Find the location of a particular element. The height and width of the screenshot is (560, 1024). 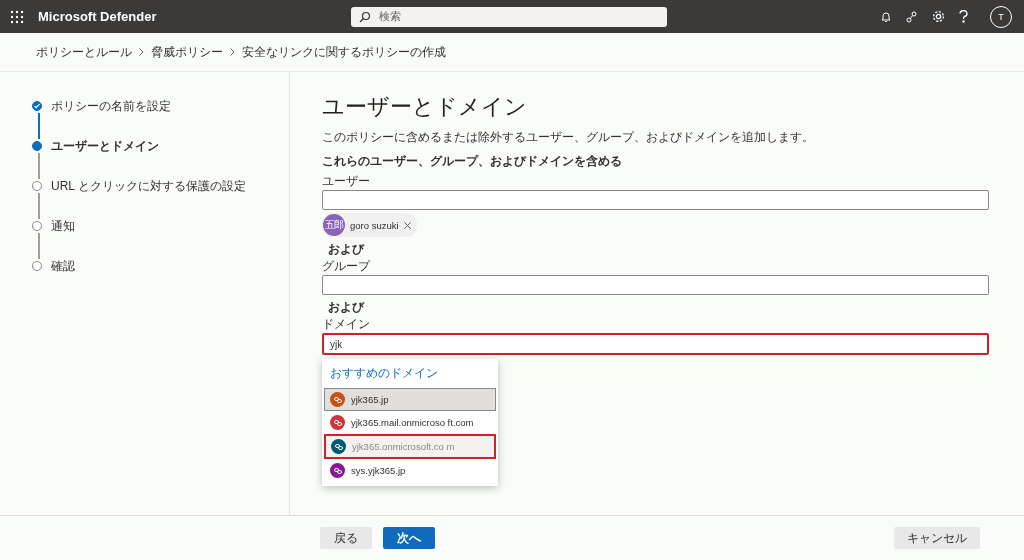

user-name: goro suzuki is located at coordinates (374, 225).